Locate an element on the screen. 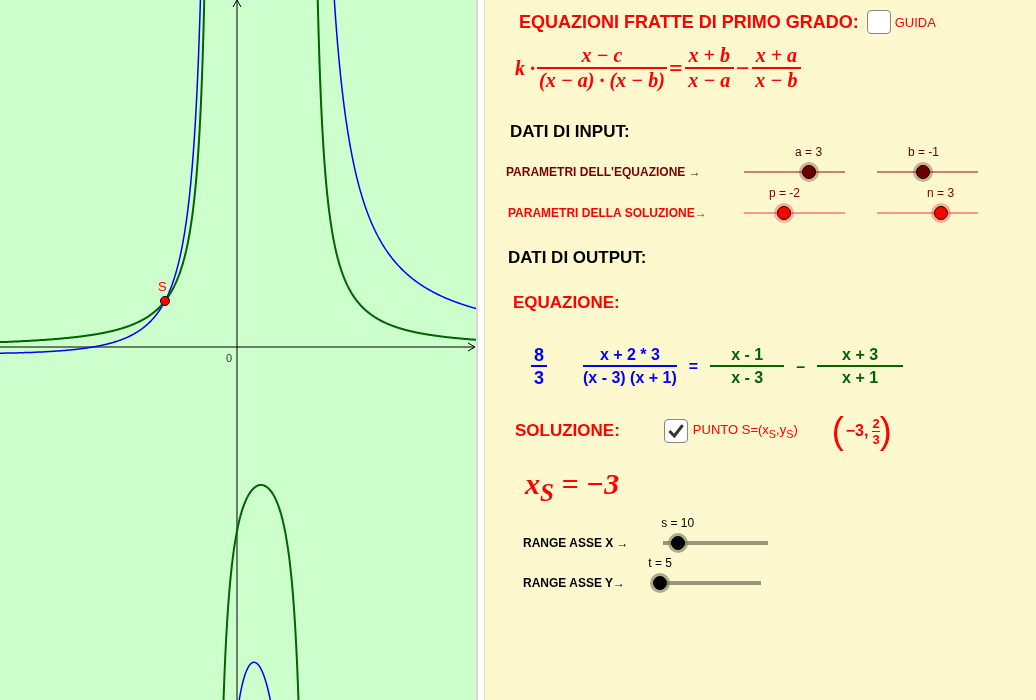 This screenshot has width=1036, height=700. origin-label: 0 is located at coordinates (229, 358).